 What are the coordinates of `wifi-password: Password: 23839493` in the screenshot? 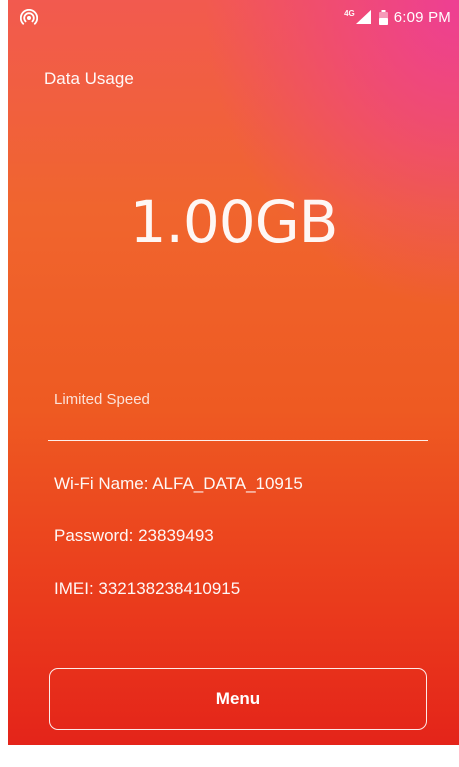 It's located at (134, 535).